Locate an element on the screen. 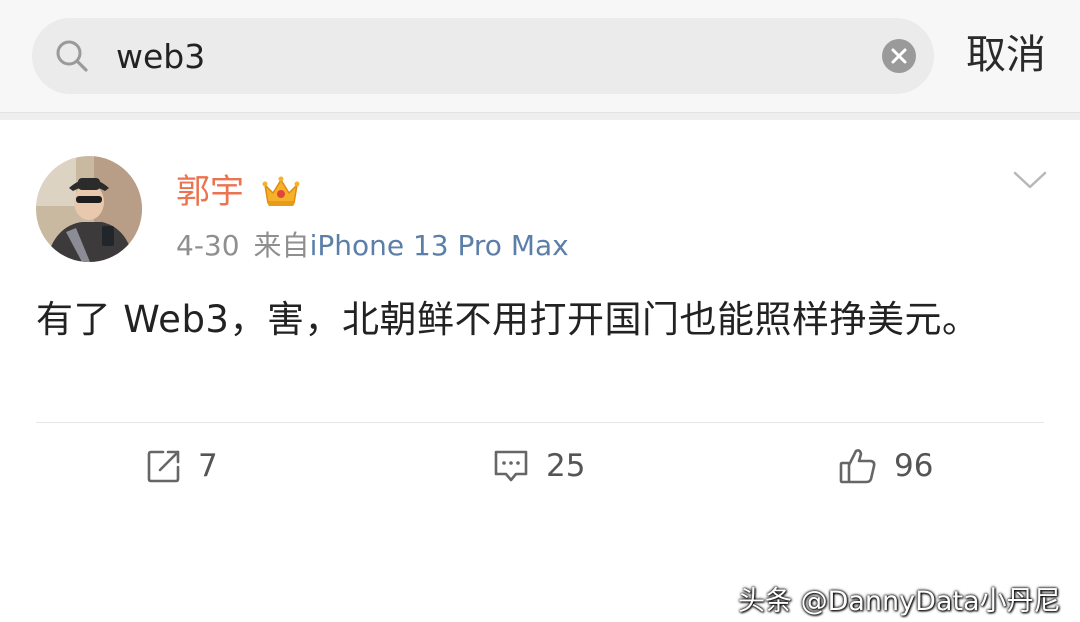 The width and height of the screenshot is (1080, 622). search-icon is located at coordinates (72, 56).